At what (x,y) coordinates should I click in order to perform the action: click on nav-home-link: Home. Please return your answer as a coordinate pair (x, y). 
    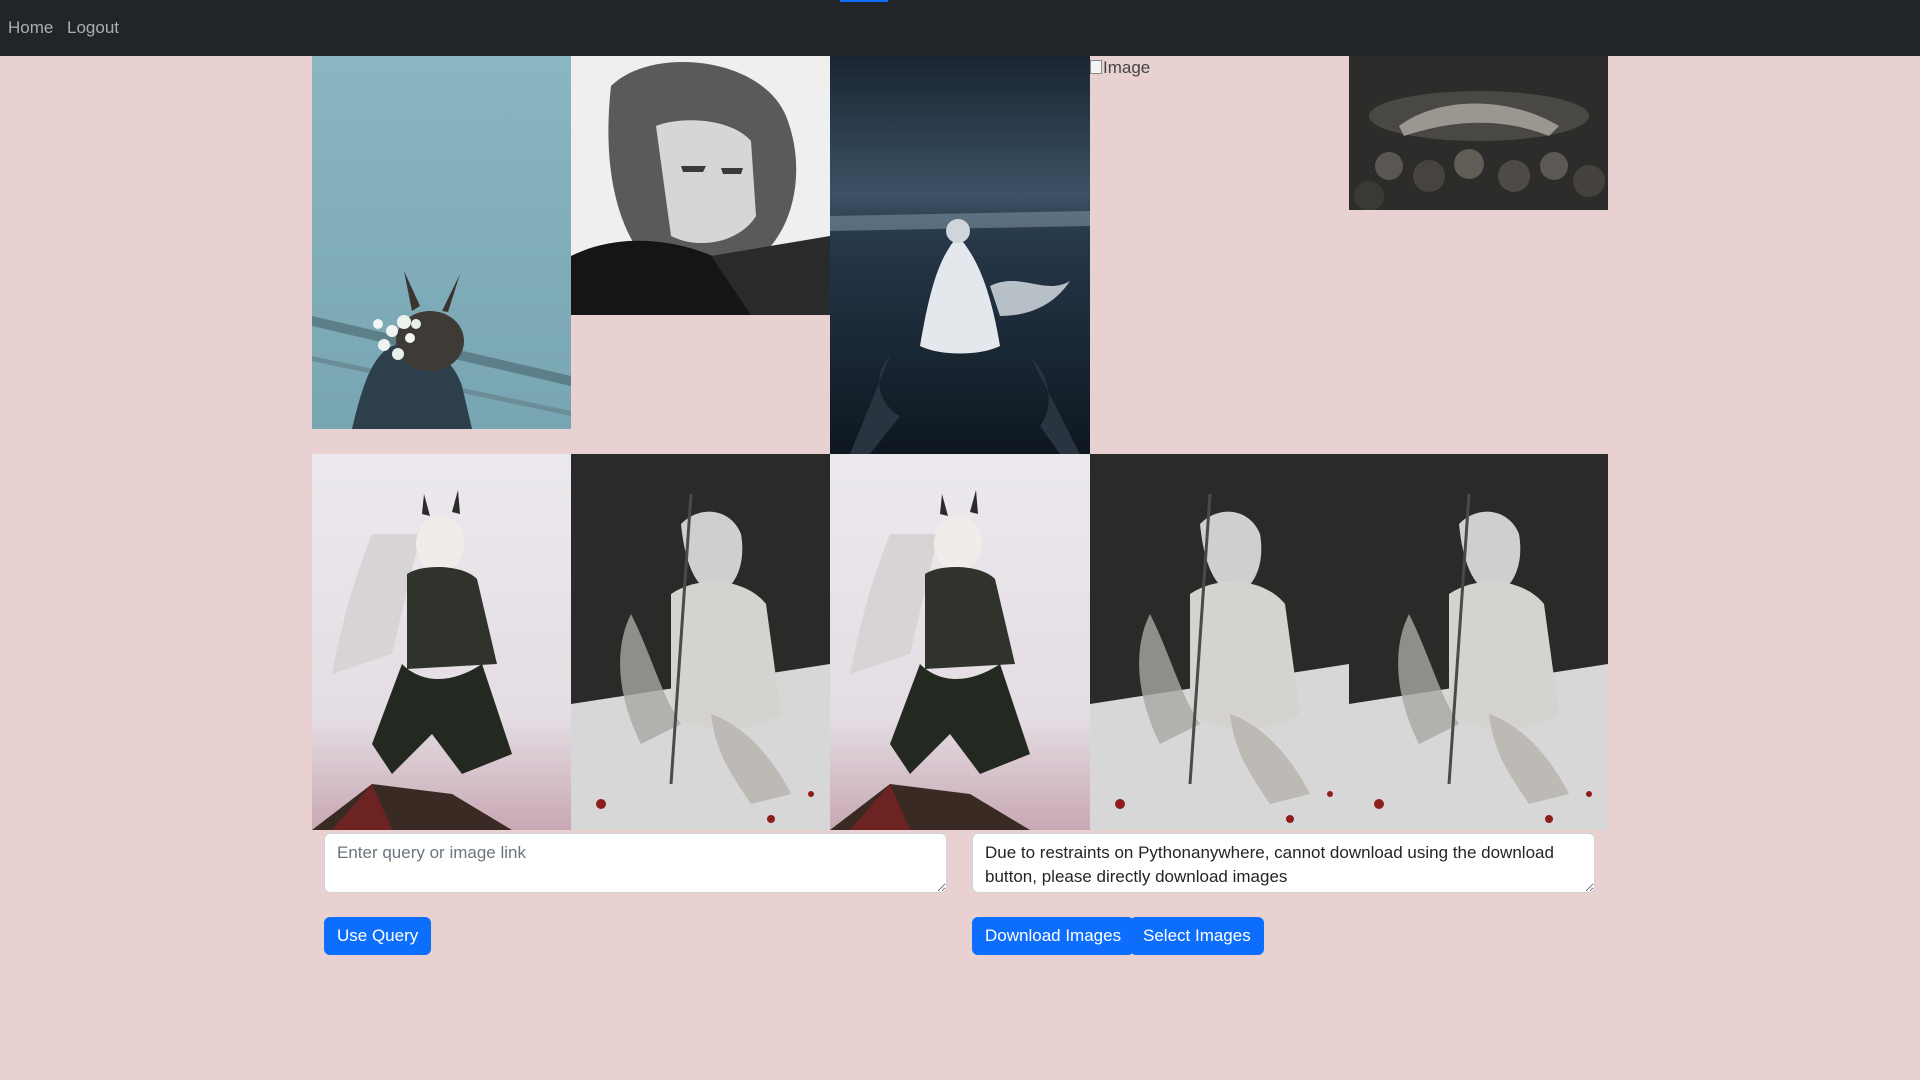
    Looking at the image, I should click on (30, 28).